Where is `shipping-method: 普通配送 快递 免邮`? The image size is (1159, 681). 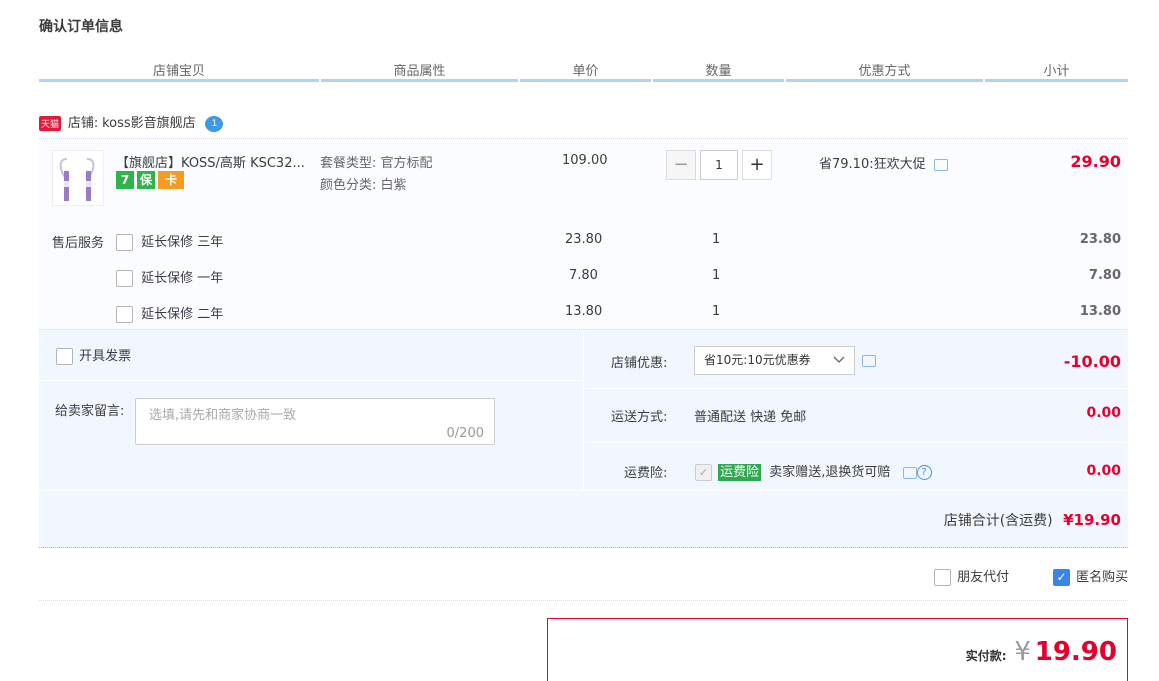
shipping-method: 普通配送 快递 免邮 is located at coordinates (750, 417).